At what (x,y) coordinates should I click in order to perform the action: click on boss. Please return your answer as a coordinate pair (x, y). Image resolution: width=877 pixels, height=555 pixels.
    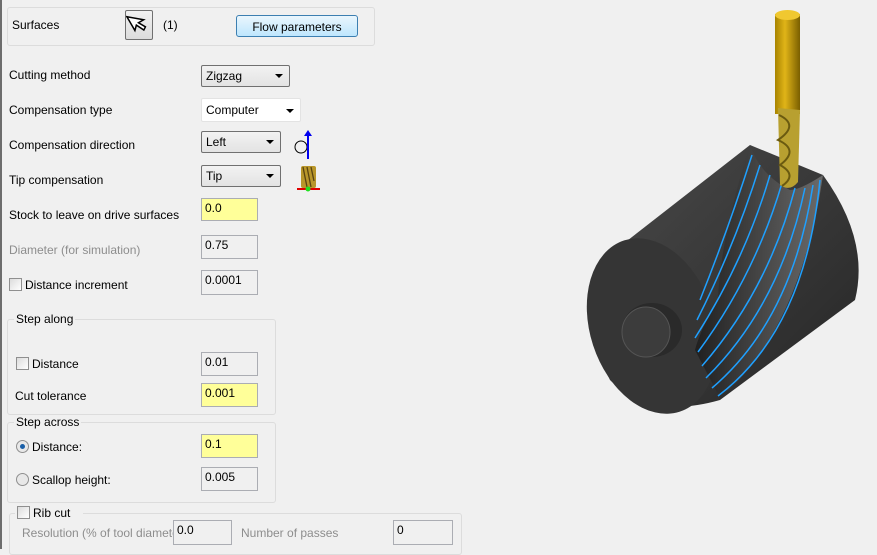
    Looking at the image, I should click on (651, 330).